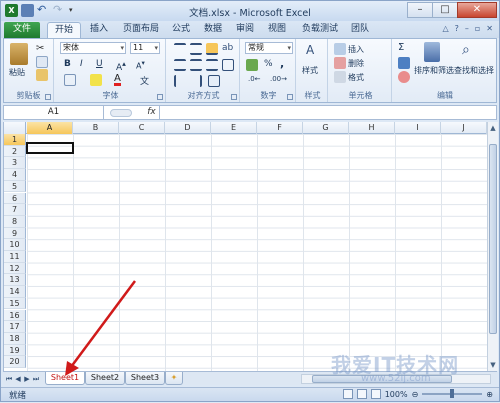  What do you see at coordinates (42, 75) in the screenshot?
I see `format-painter-icon` at bounding box center [42, 75].